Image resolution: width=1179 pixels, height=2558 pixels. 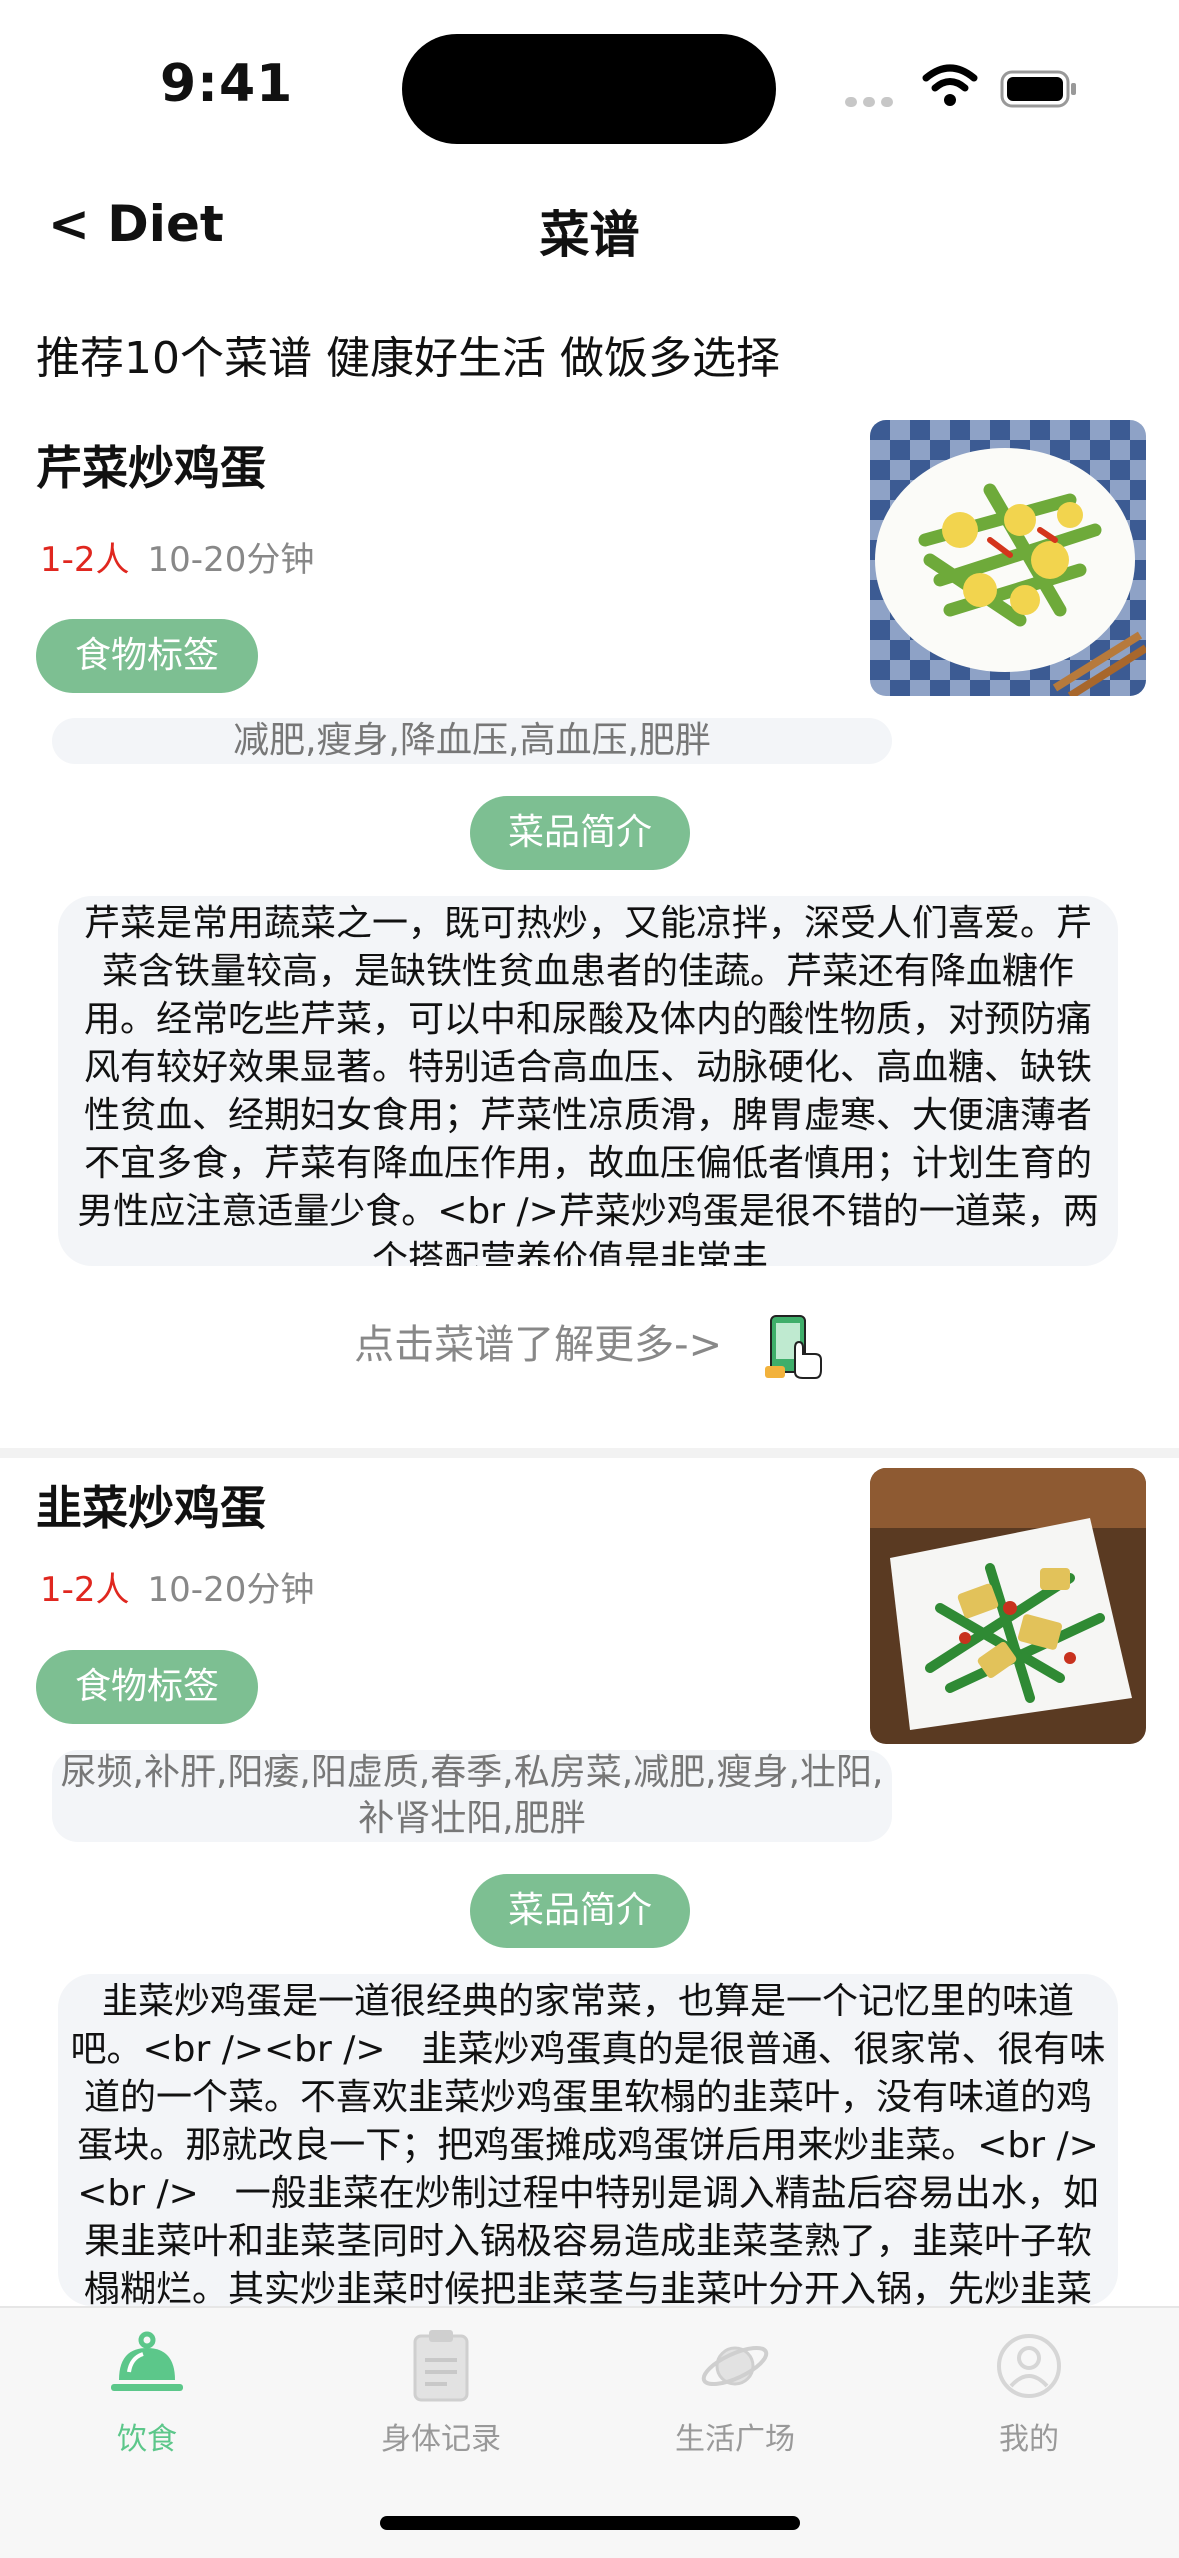 I want to click on tab-life-square: 生活广场, so click(x=735, y=2383).